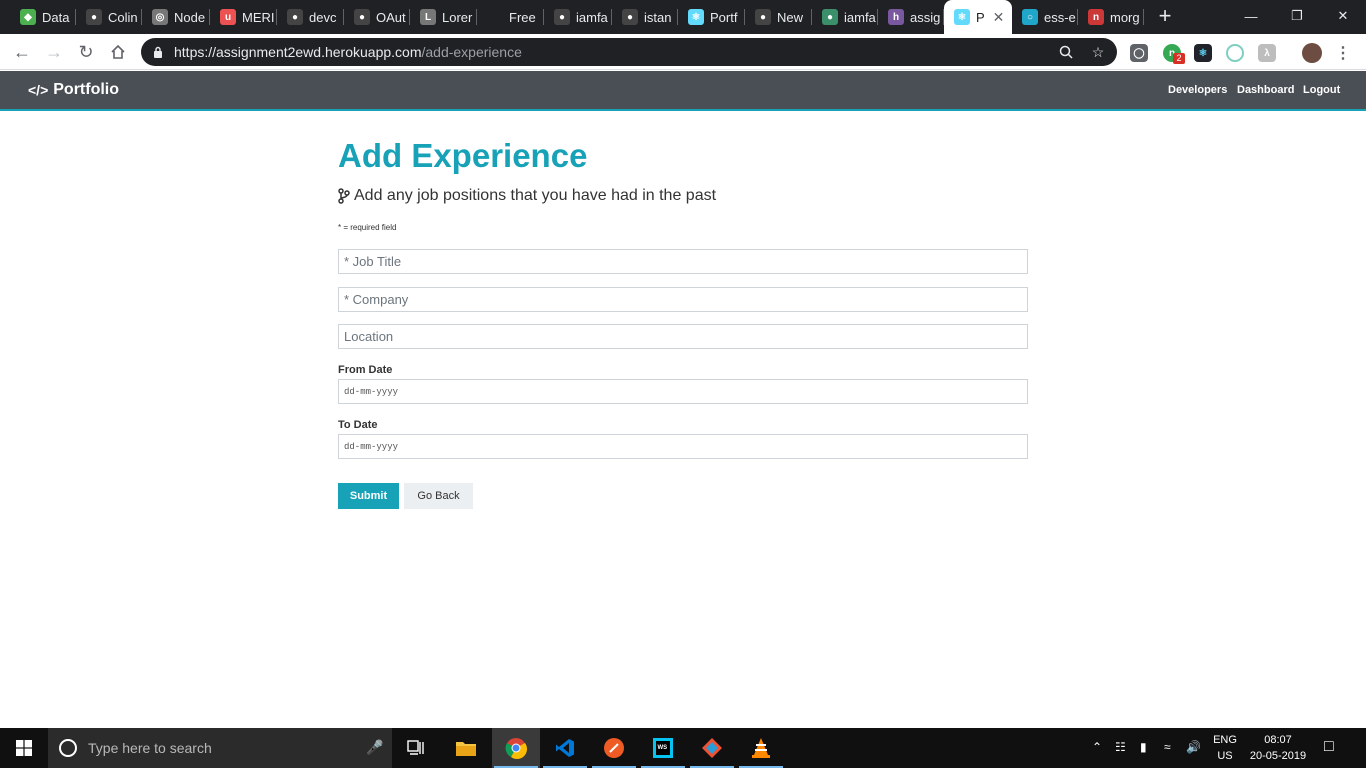 The width and height of the screenshot is (1366, 768). I want to click on tab-label: New, so click(790, 17).